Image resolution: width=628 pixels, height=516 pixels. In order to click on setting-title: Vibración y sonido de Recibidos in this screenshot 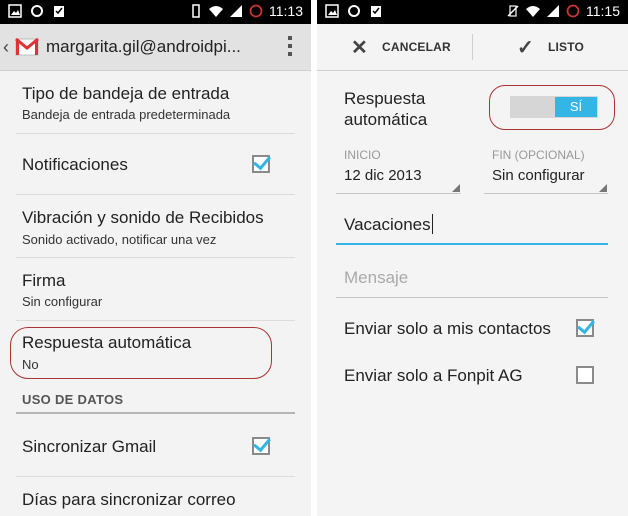, I will do `click(143, 217)`.